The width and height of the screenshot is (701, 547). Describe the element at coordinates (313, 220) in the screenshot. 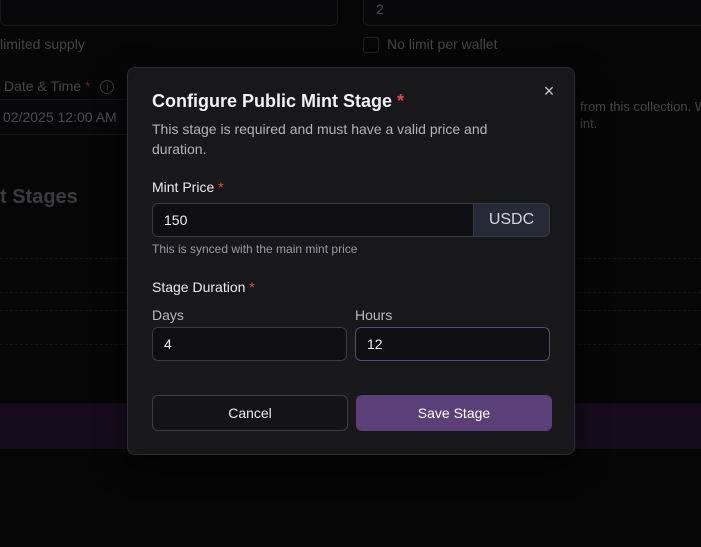

I see `mint-price-input` at that location.